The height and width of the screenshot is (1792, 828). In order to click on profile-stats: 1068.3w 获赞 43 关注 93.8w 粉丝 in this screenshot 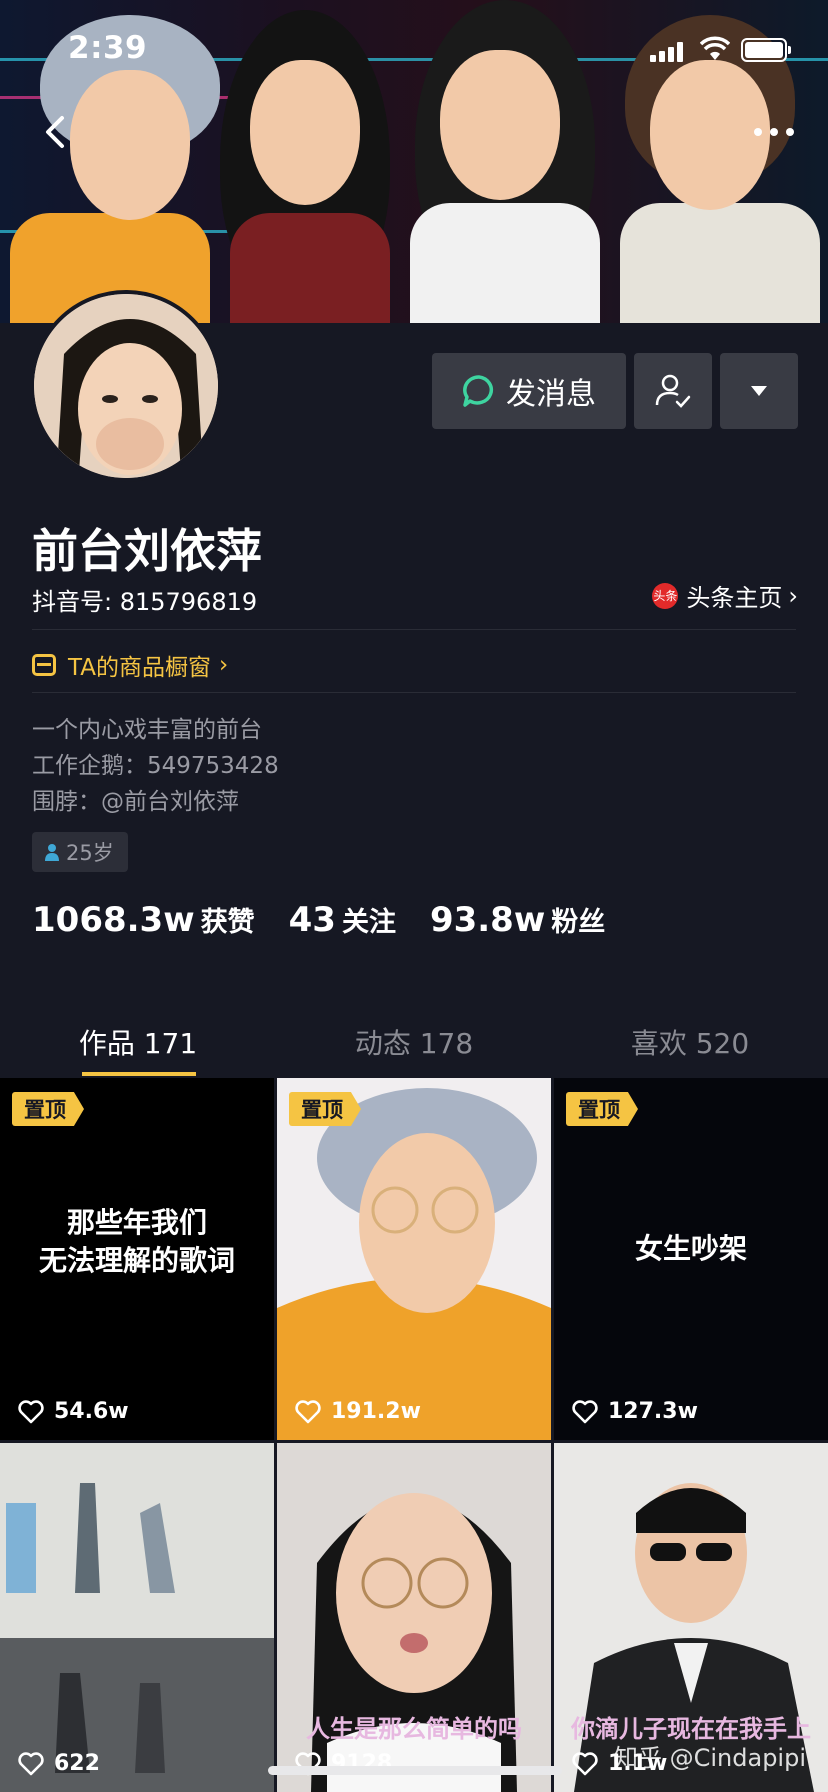, I will do `click(335, 920)`.